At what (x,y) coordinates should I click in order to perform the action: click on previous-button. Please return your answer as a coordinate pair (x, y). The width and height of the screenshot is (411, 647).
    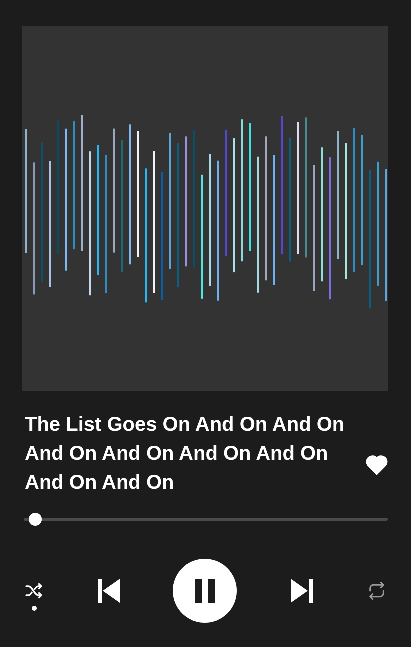
    Looking at the image, I should click on (109, 591).